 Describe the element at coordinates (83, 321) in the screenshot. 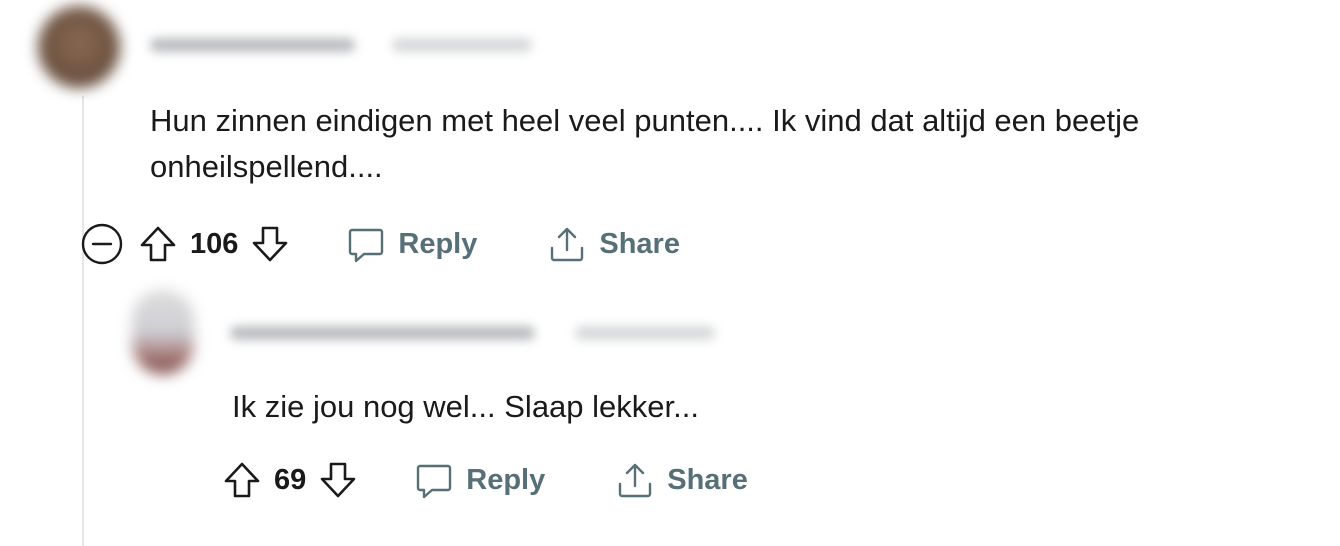

I see `thread-line` at that location.